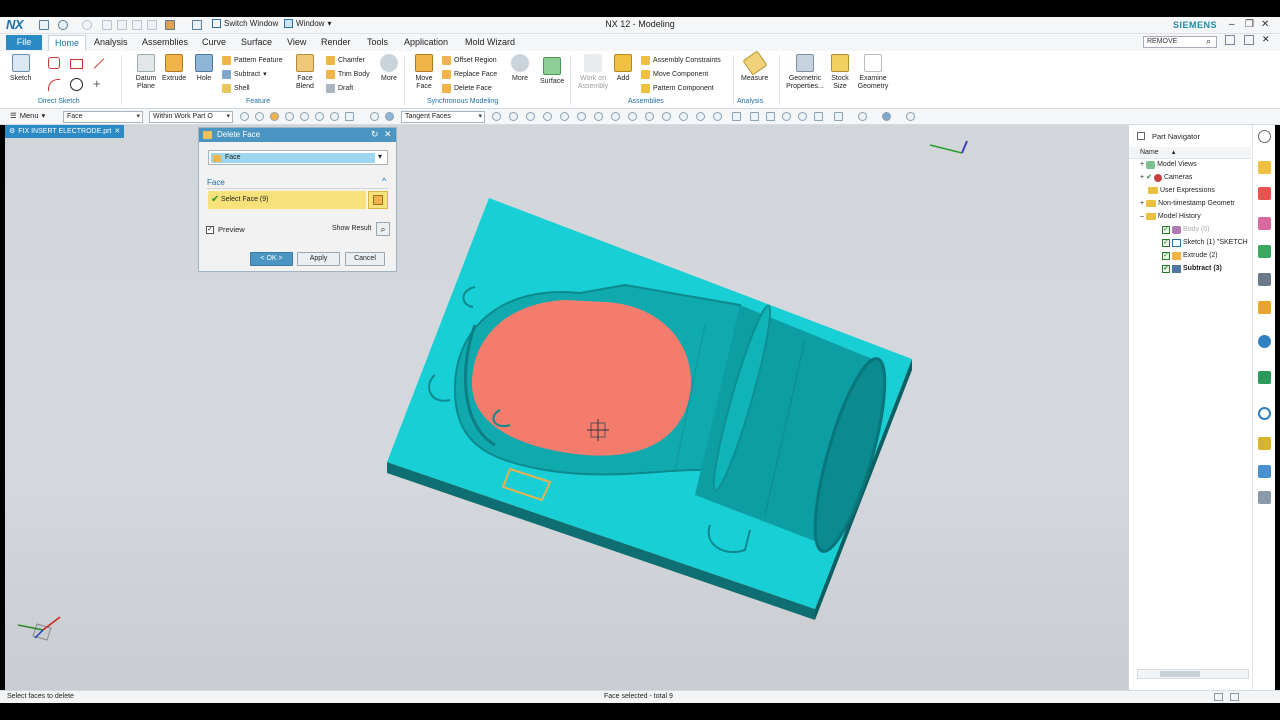  What do you see at coordinates (1230, 40) in the screenshot?
I see `ribbon-options-icon` at bounding box center [1230, 40].